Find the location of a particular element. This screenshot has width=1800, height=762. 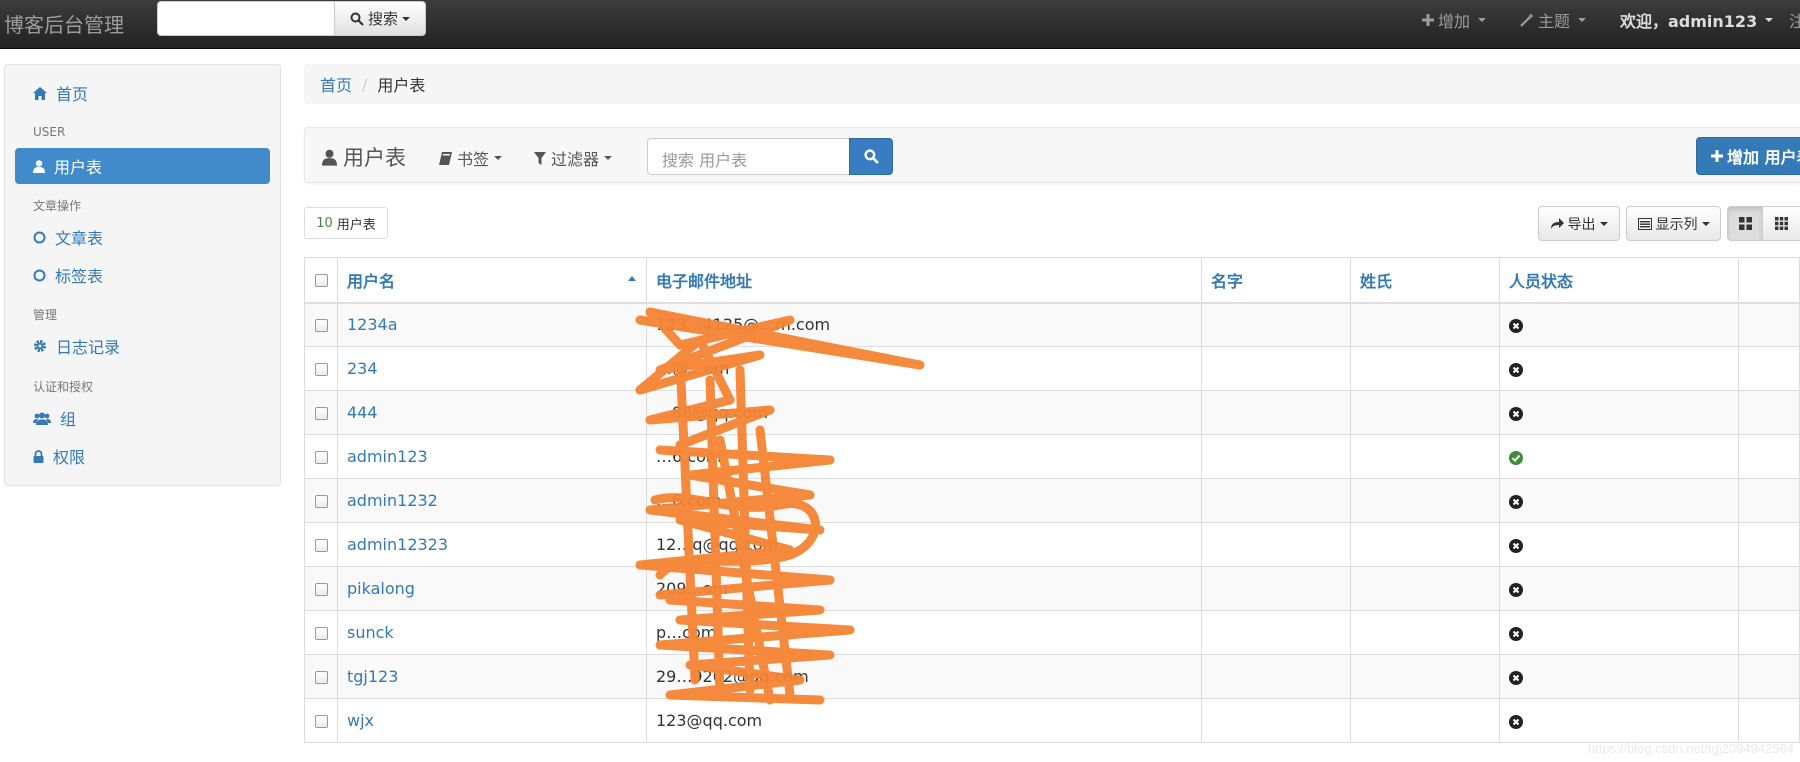

username-link: wjx is located at coordinates (360, 720).